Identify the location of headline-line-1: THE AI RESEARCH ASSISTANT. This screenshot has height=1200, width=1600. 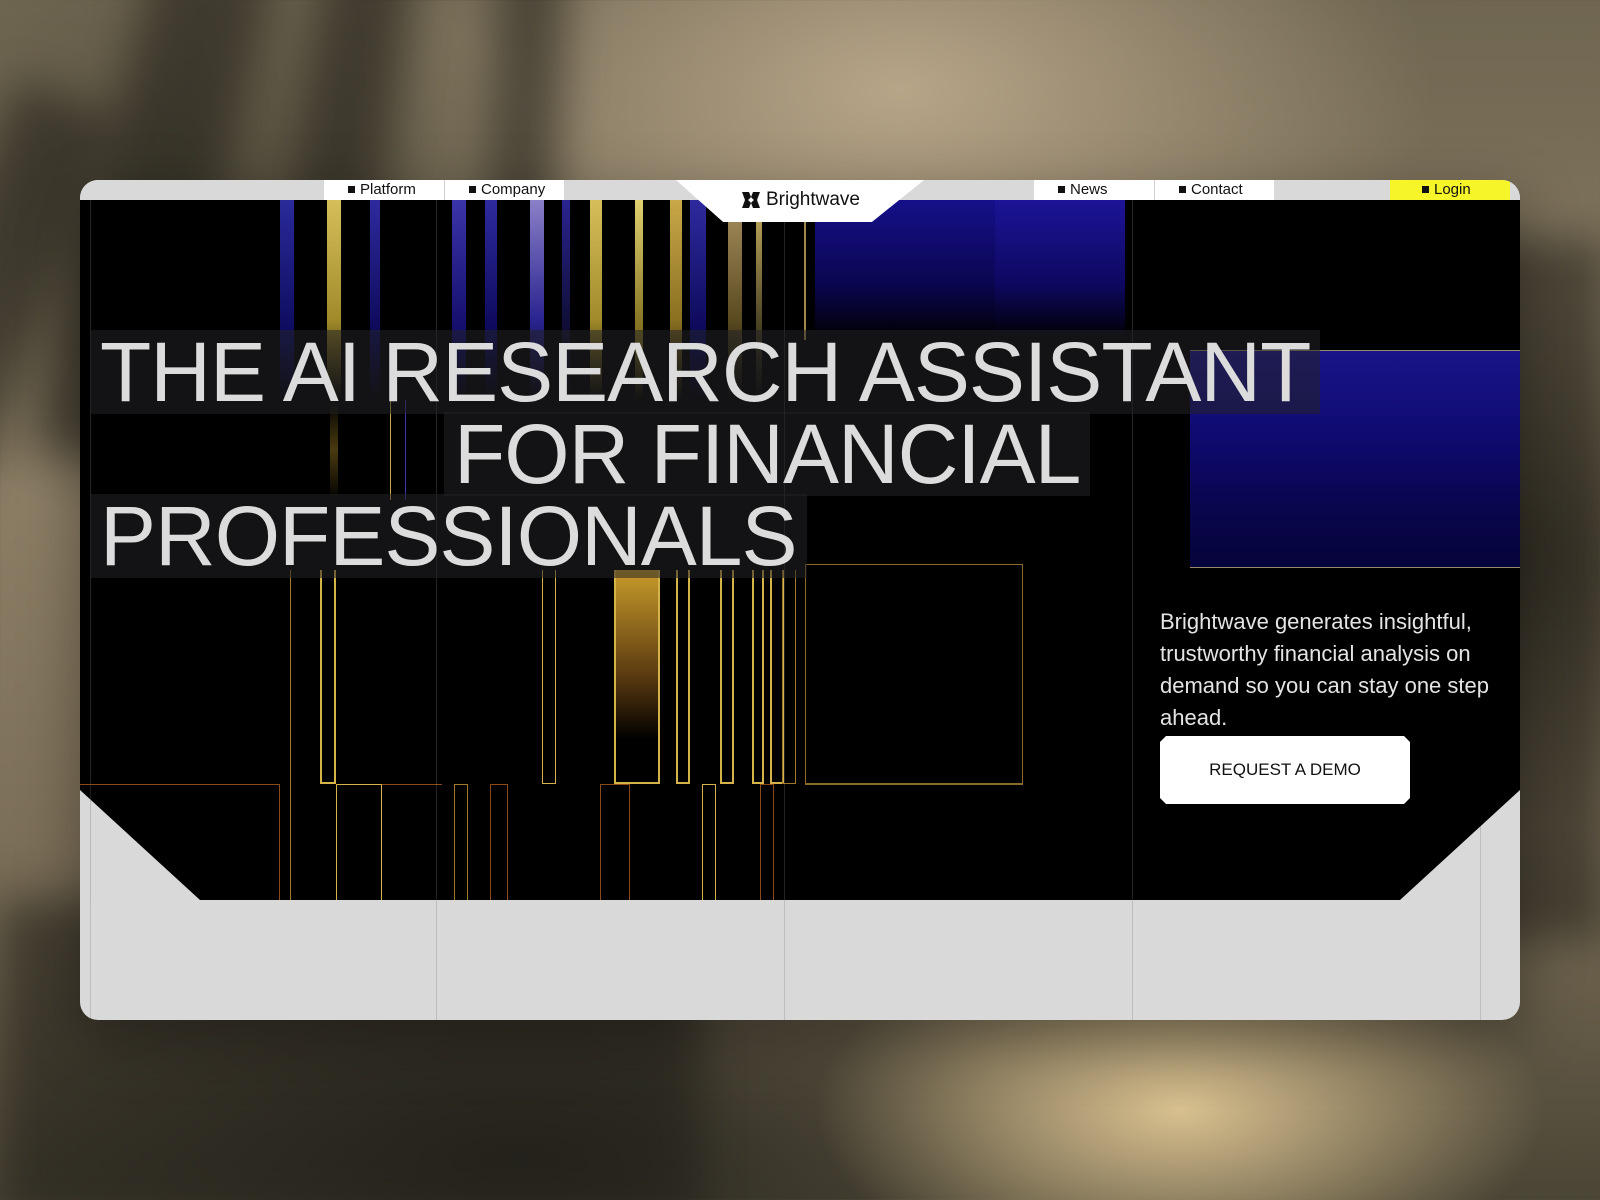
(705, 372).